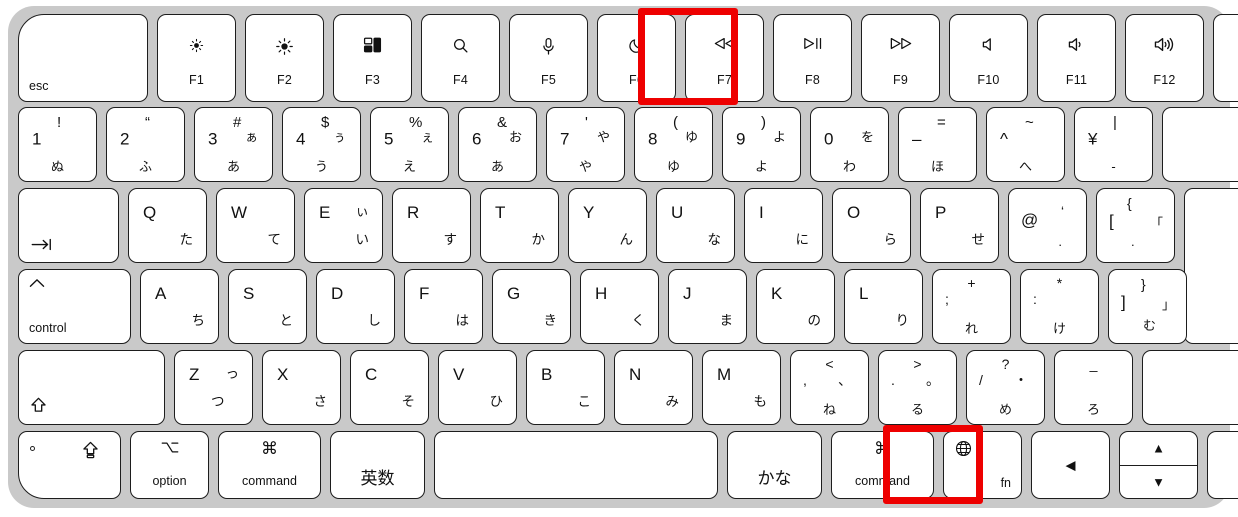  Describe the element at coordinates (882, 465) in the screenshot. I see `key-command-right: ⌘ command` at that location.